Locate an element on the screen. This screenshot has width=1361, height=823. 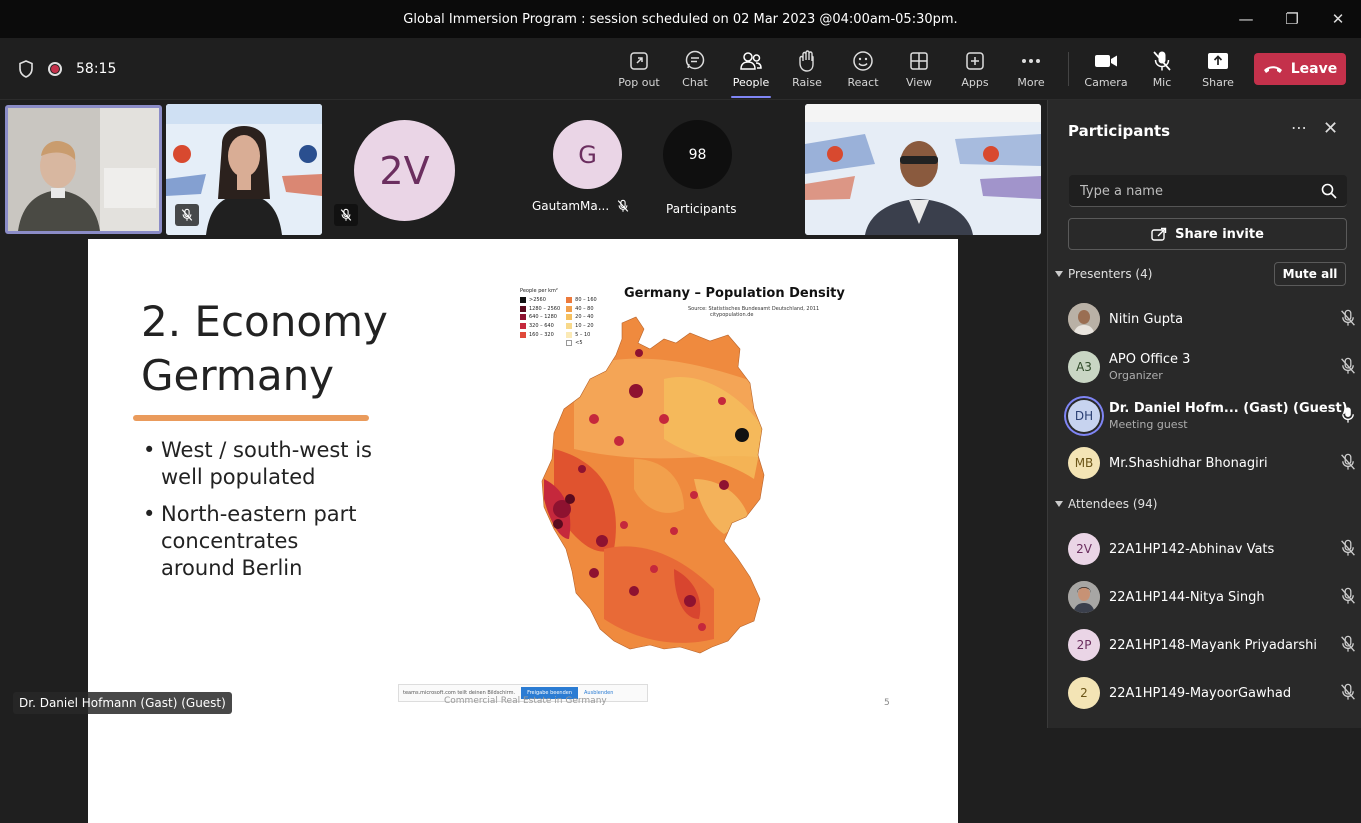
legend-row: 80 – 160 is located at coordinates (581, 300).